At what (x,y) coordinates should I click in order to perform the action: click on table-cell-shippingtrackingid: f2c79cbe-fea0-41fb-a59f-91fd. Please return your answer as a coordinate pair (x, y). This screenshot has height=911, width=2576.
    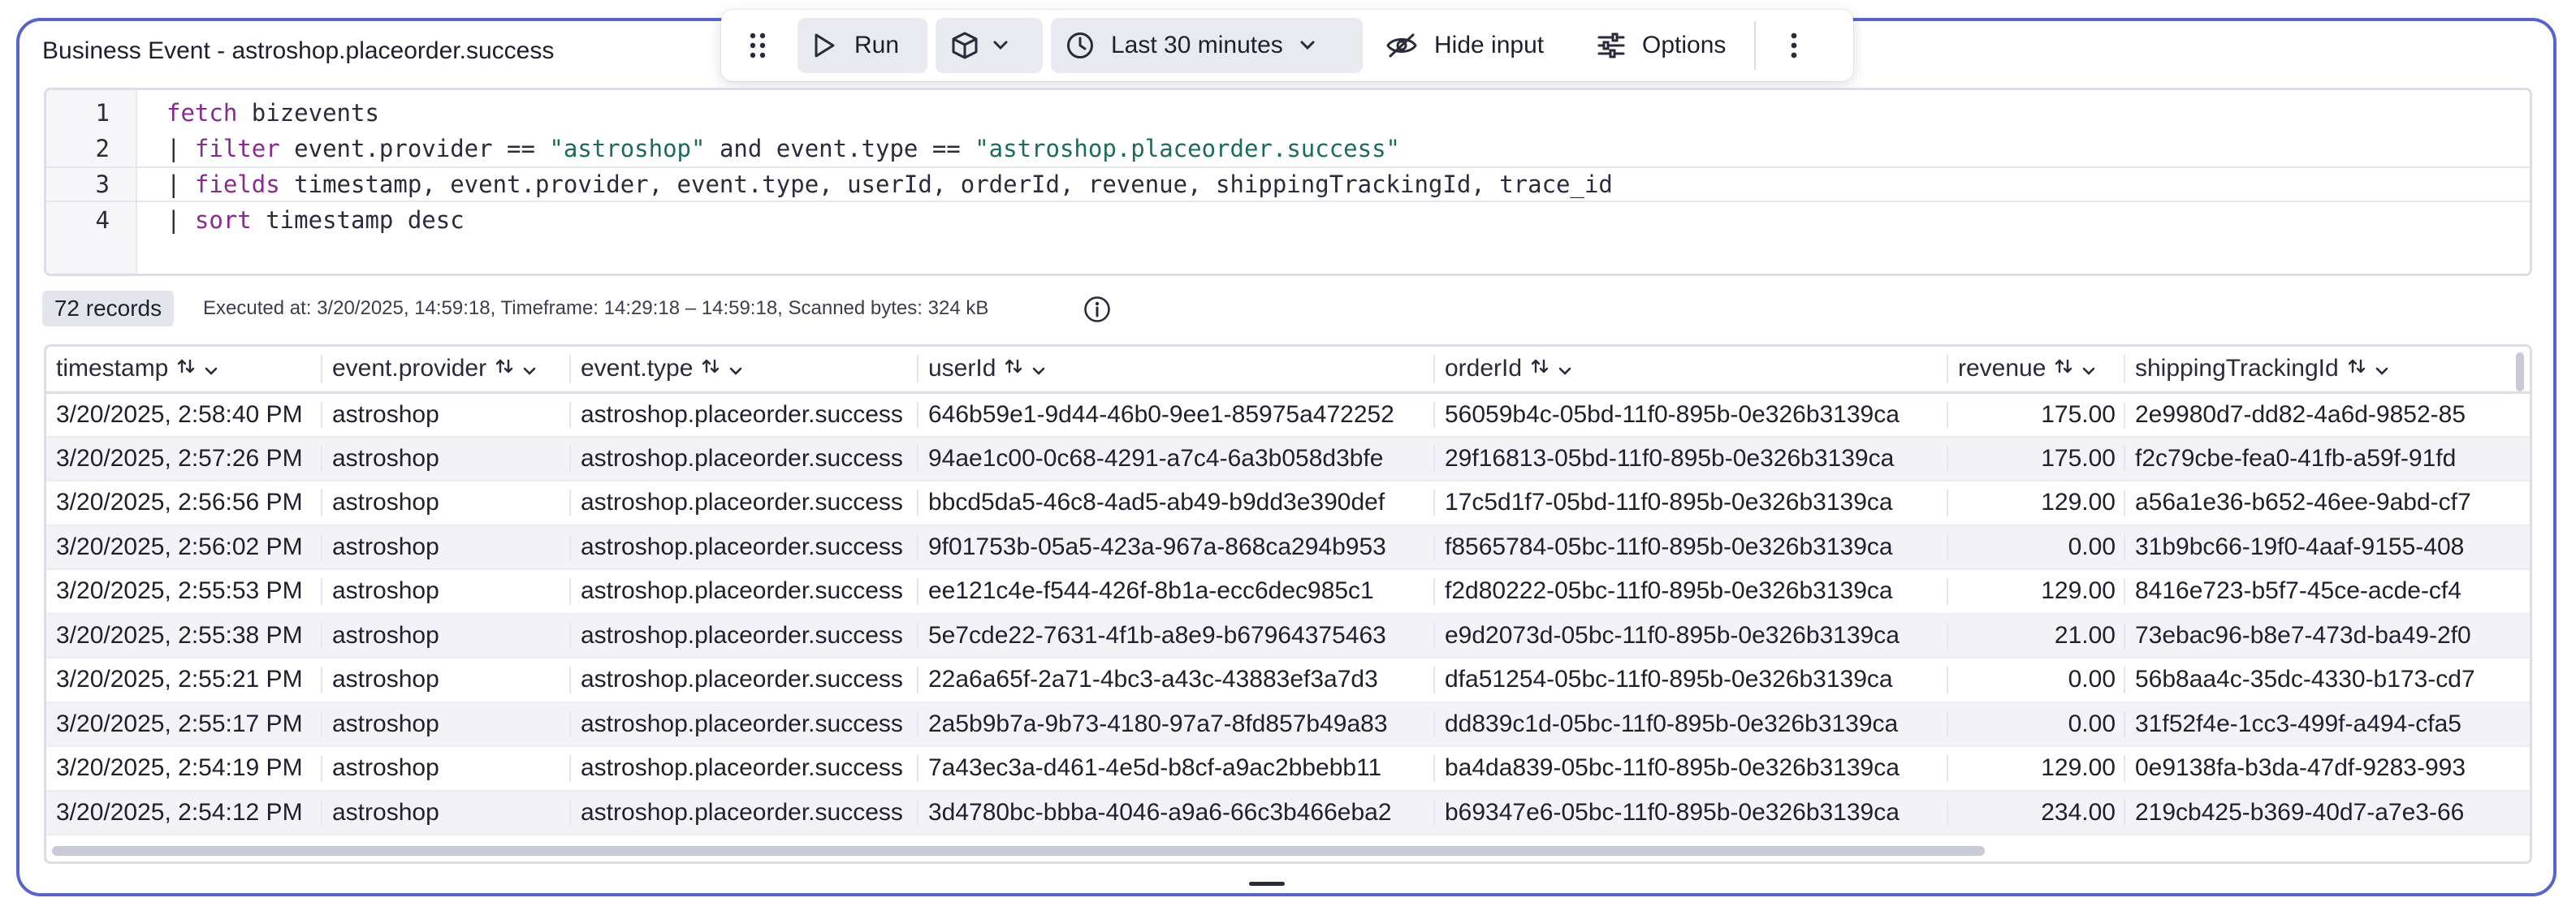
    Looking at the image, I should click on (2328, 458).